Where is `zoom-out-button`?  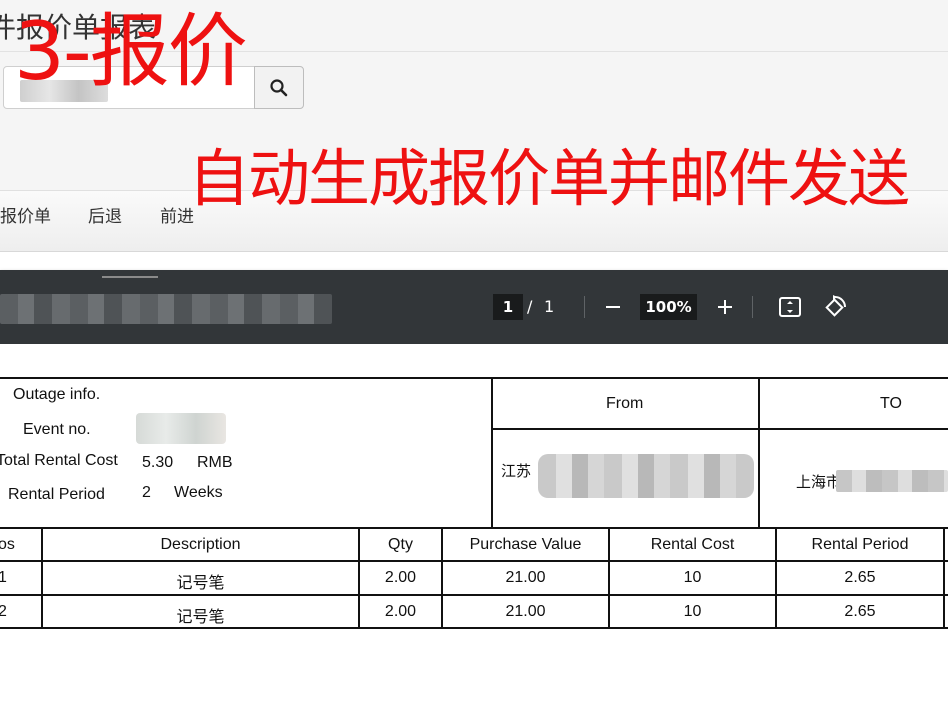 zoom-out-button is located at coordinates (613, 307).